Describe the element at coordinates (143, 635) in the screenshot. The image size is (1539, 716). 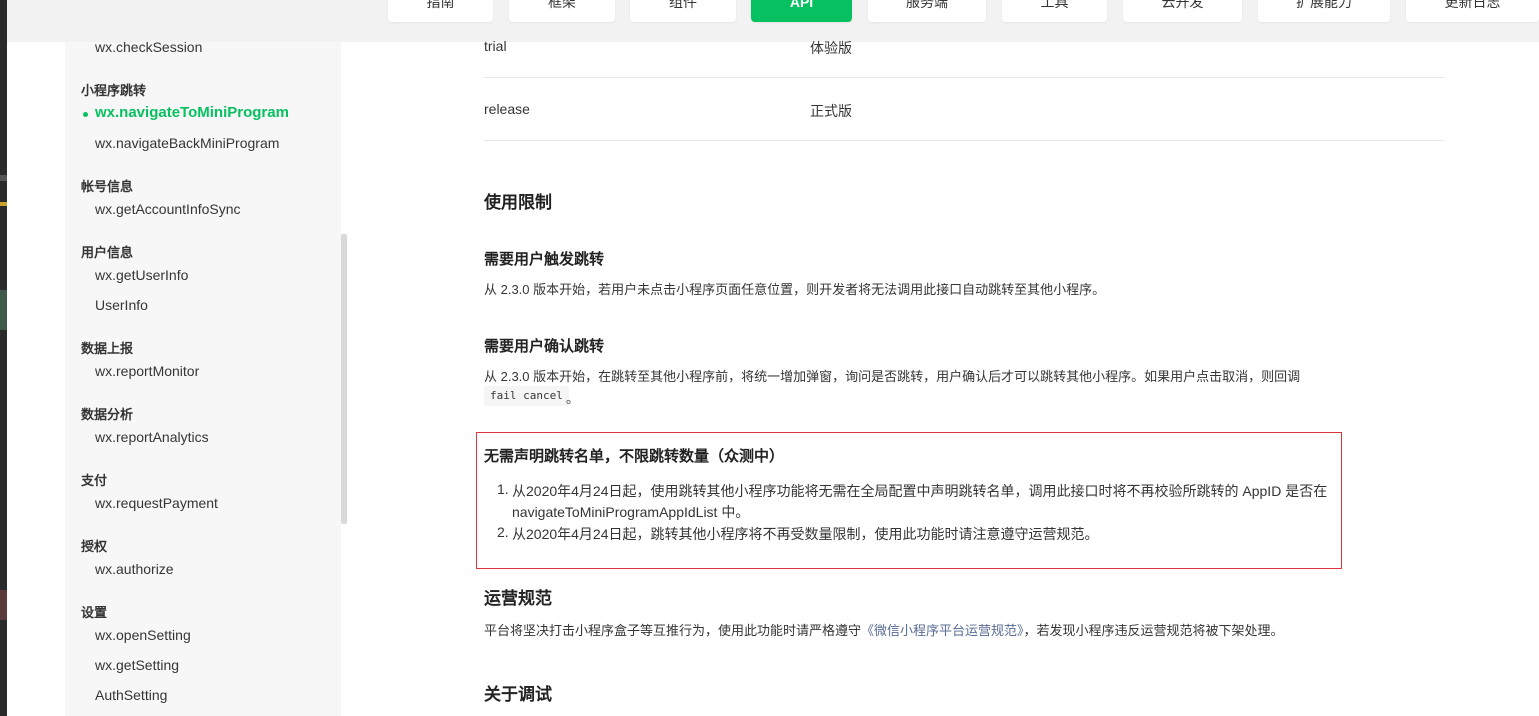
I see `sidebar-item-open-setting: wx.openSetting` at that location.